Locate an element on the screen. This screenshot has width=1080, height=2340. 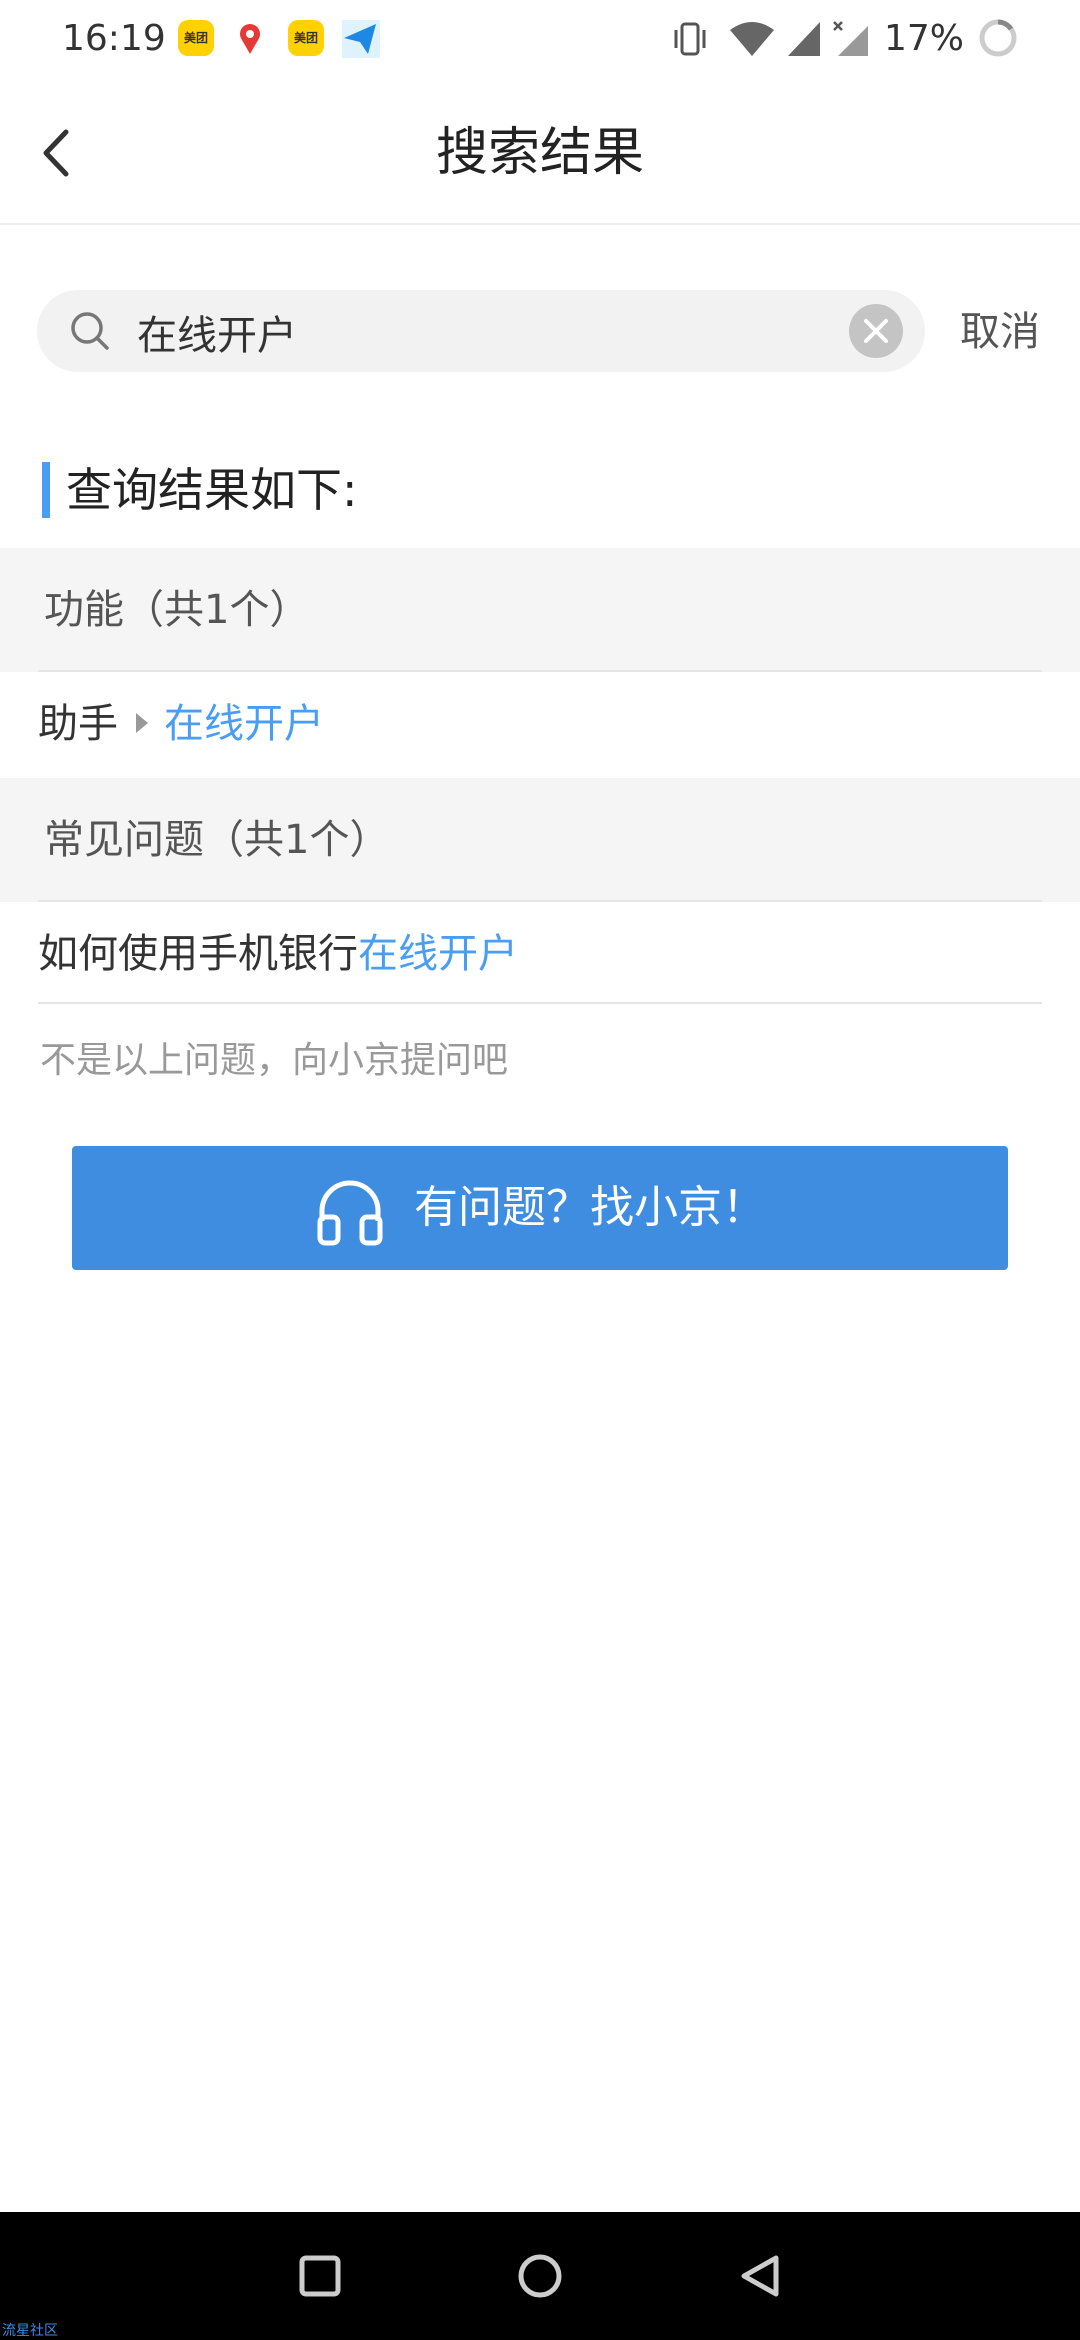
battery-icon is located at coordinates (998, 38).